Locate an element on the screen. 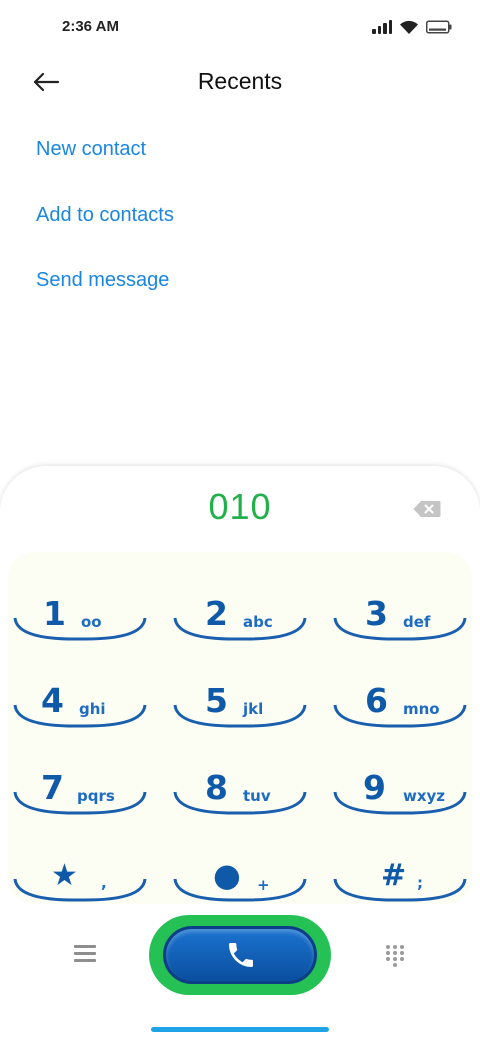 The height and width of the screenshot is (1040, 480). phone-icon is located at coordinates (241, 955).